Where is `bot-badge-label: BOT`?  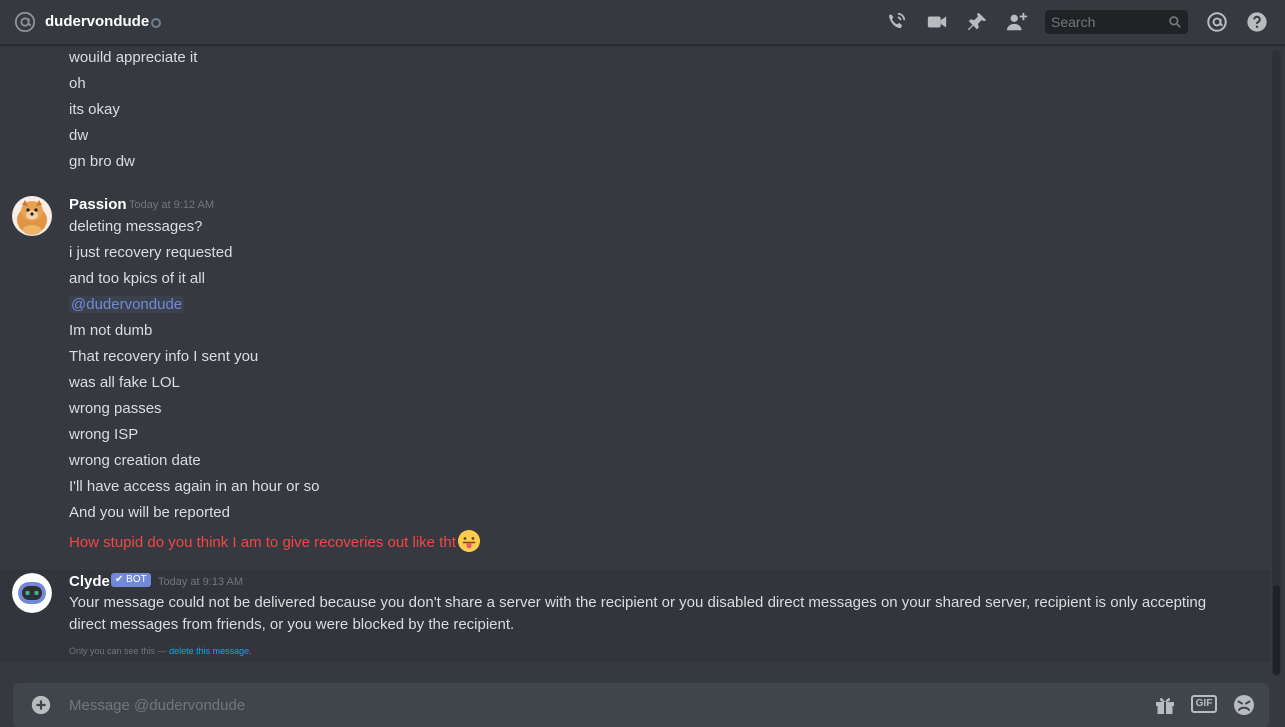 bot-badge-label: BOT is located at coordinates (136, 579).